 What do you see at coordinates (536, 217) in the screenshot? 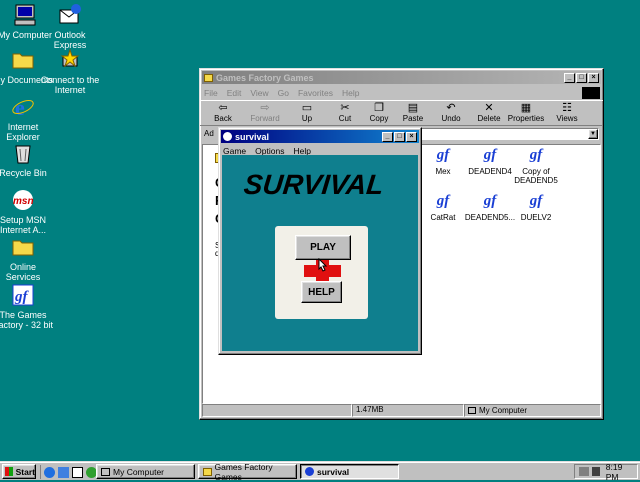
I see `file-label: DUELV2` at bounding box center [536, 217].